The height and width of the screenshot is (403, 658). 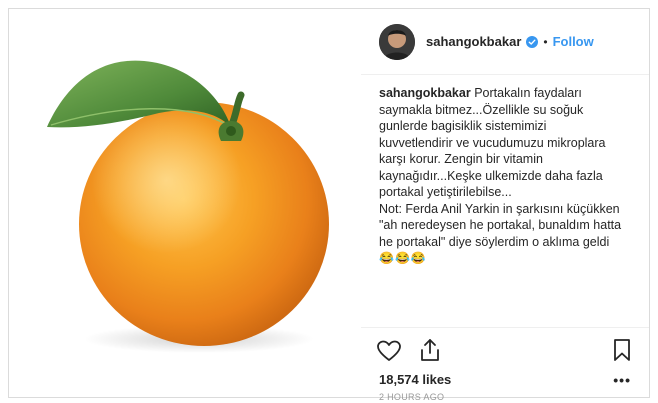 What do you see at coordinates (481, 109) in the screenshot?
I see `caption-line: saymakla bitmez...Özellikle su soğuk` at bounding box center [481, 109].